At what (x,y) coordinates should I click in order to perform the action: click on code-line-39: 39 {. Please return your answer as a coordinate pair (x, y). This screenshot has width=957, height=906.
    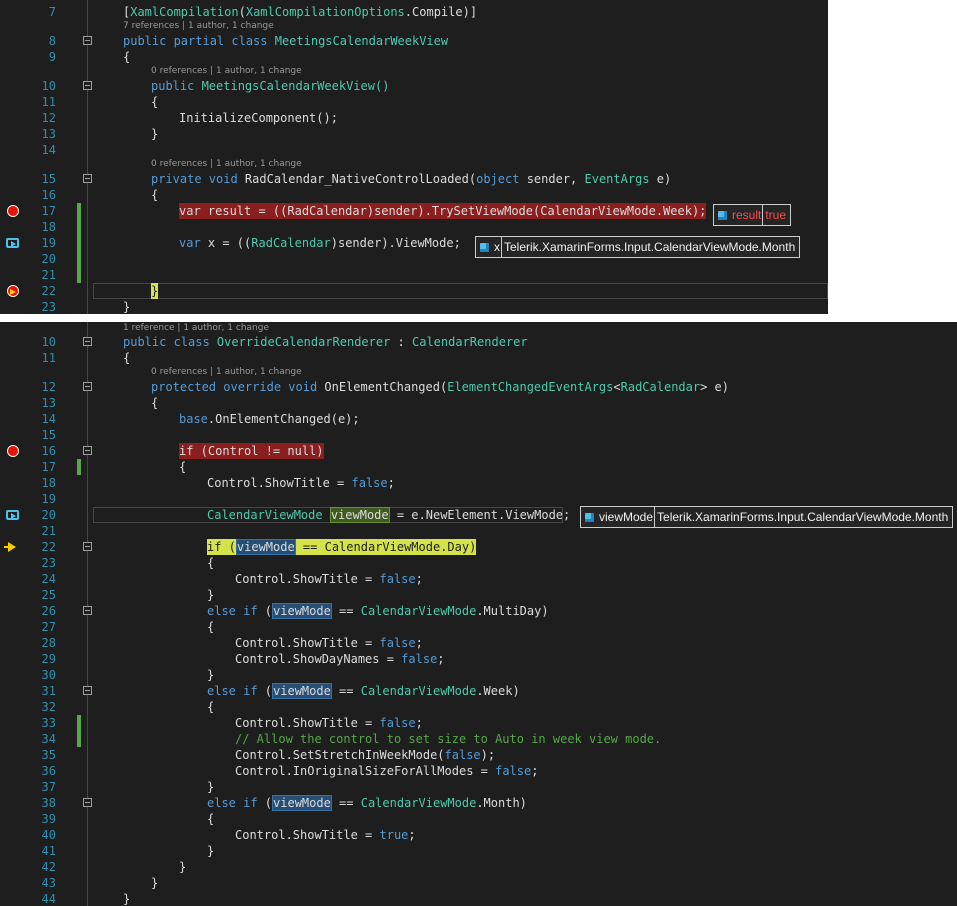
    Looking at the image, I should click on (478, 819).